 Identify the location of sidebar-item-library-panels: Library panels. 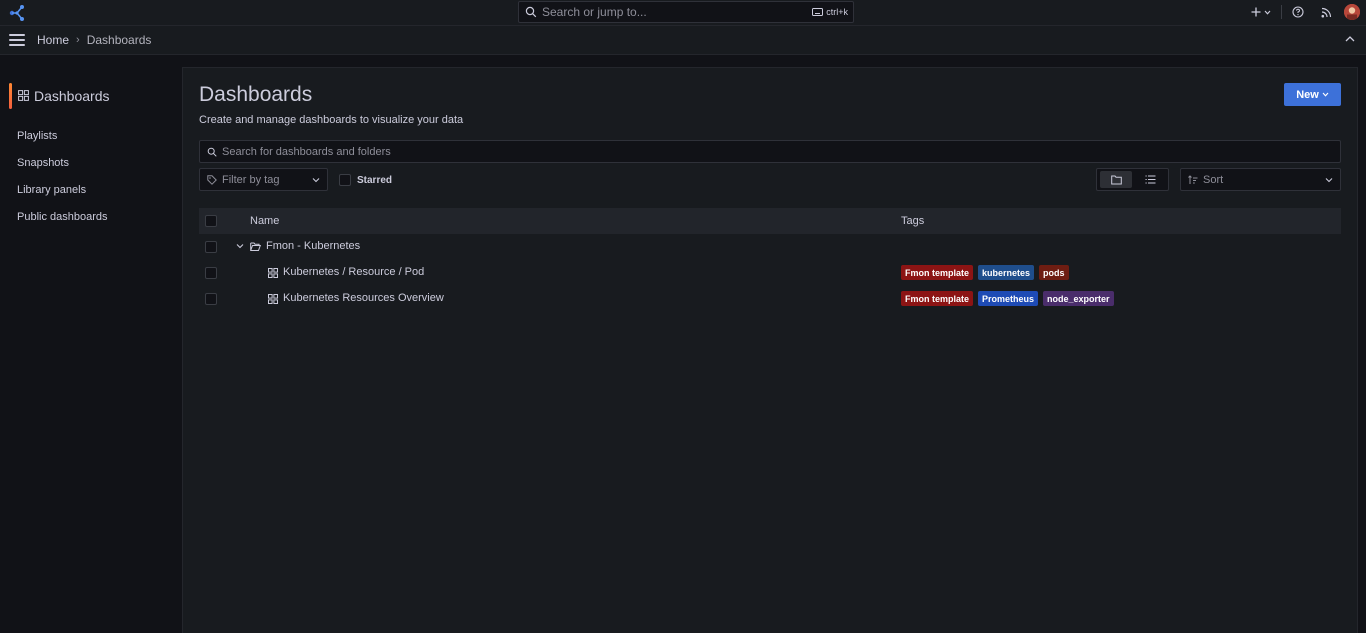
(51, 190).